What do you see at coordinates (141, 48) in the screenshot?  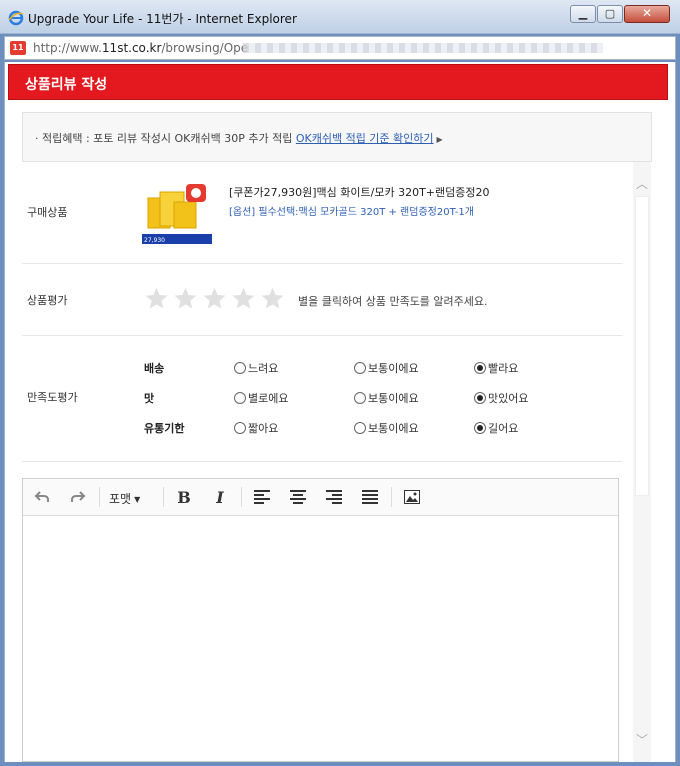 I see `url-text: http://www.11st.co.kr/browsing/Ope` at bounding box center [141, 48].